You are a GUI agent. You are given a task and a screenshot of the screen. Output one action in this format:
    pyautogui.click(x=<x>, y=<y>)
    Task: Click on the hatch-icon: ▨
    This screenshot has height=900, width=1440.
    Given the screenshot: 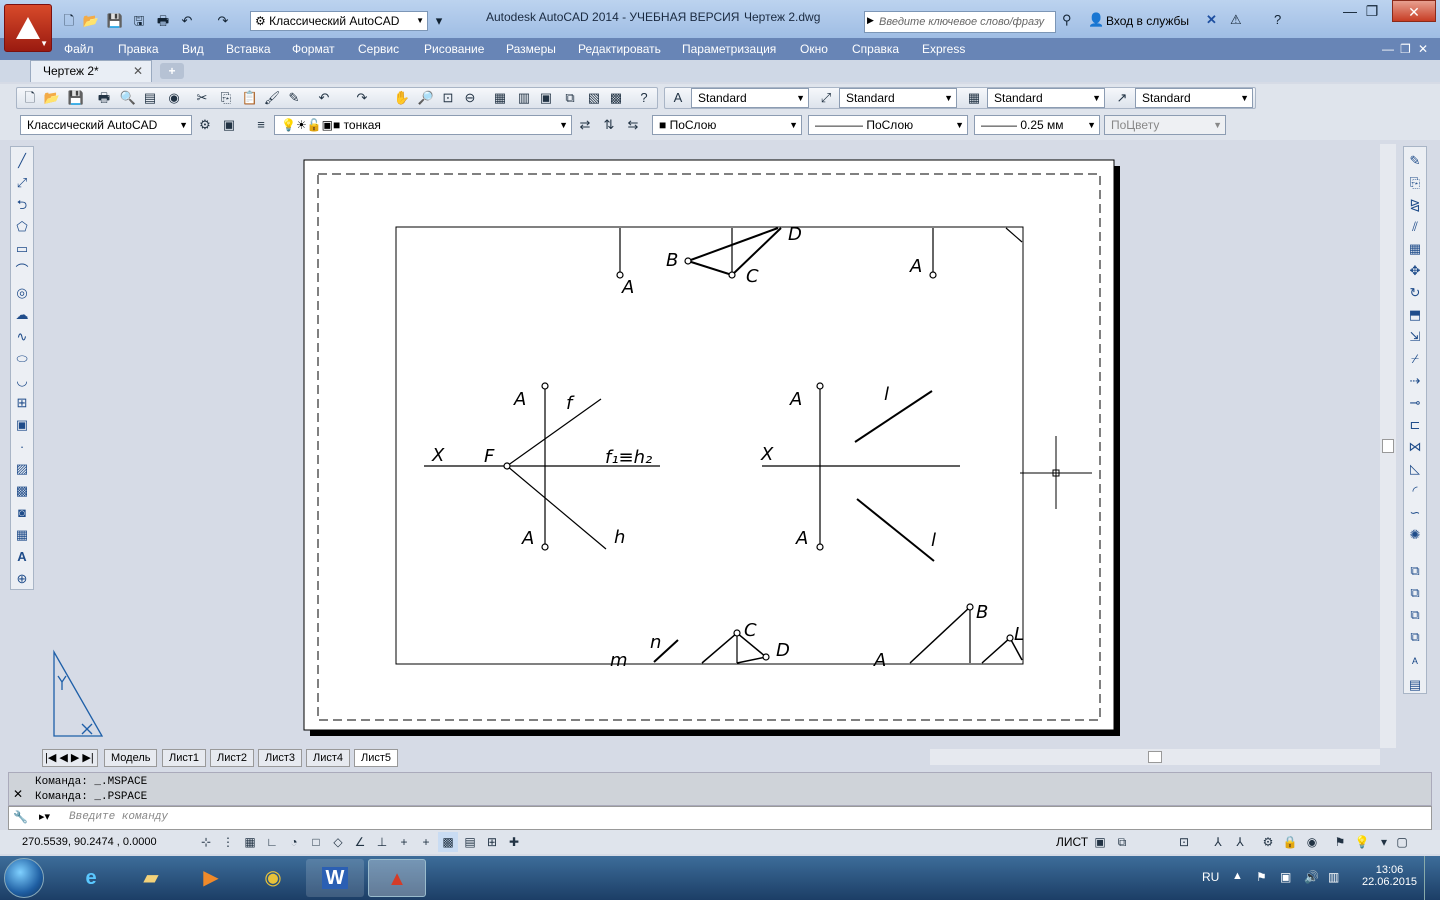 What is the action you would take?
    pyautogui.click(x=22, y=469)
    